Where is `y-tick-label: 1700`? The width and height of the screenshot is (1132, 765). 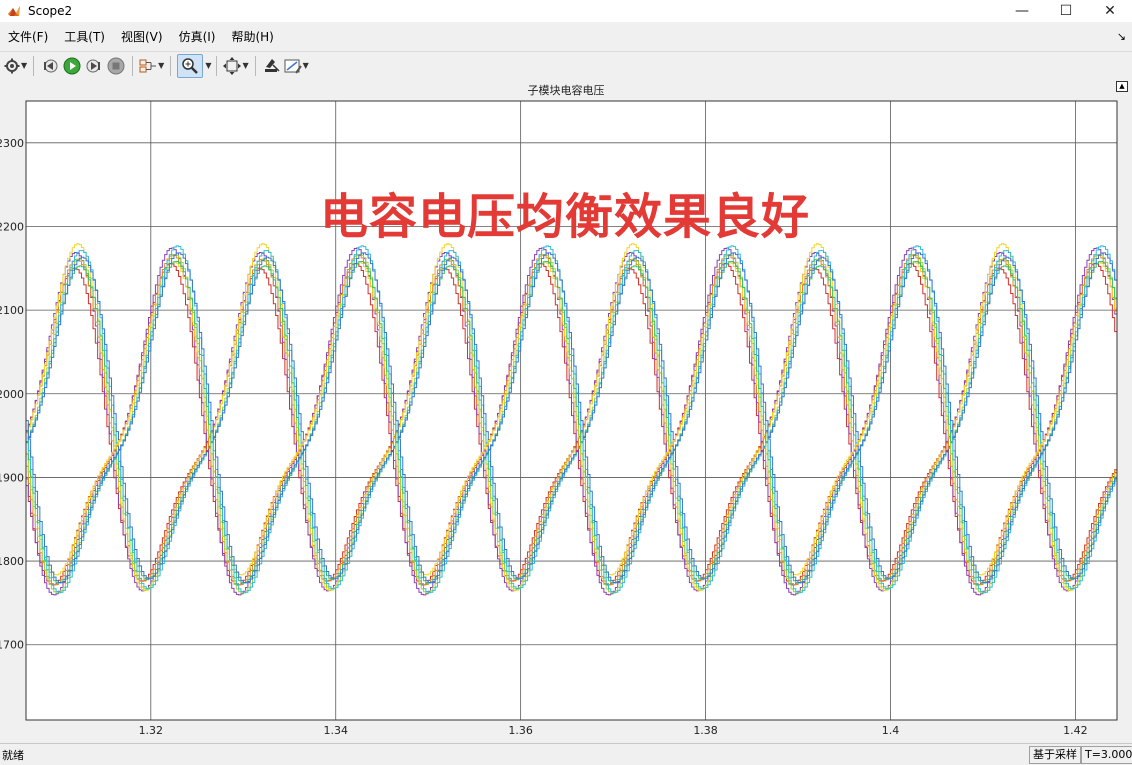
y-tick-label: 1700 is located at coordinates (12, 645).